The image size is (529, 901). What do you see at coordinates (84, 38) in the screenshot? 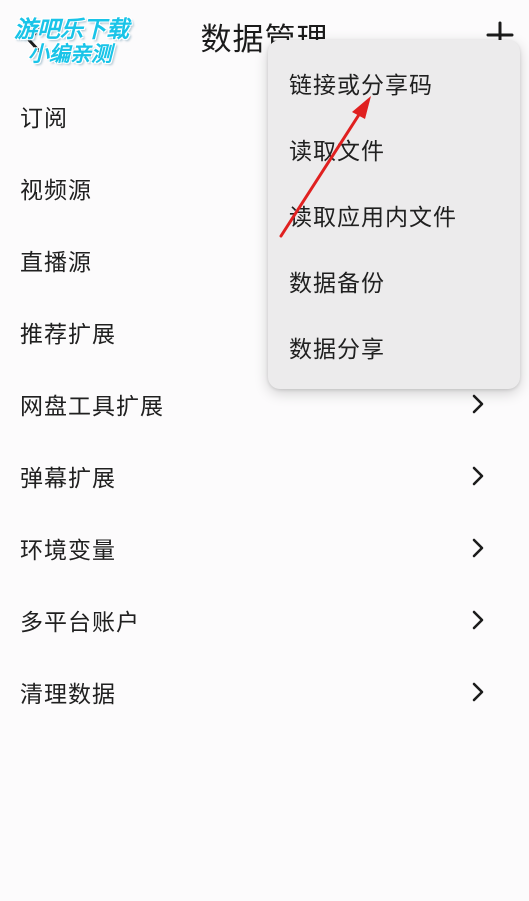
I see `watermark-logo: 游吧乐下载 小编亲测` at bounding box center [84, 38].